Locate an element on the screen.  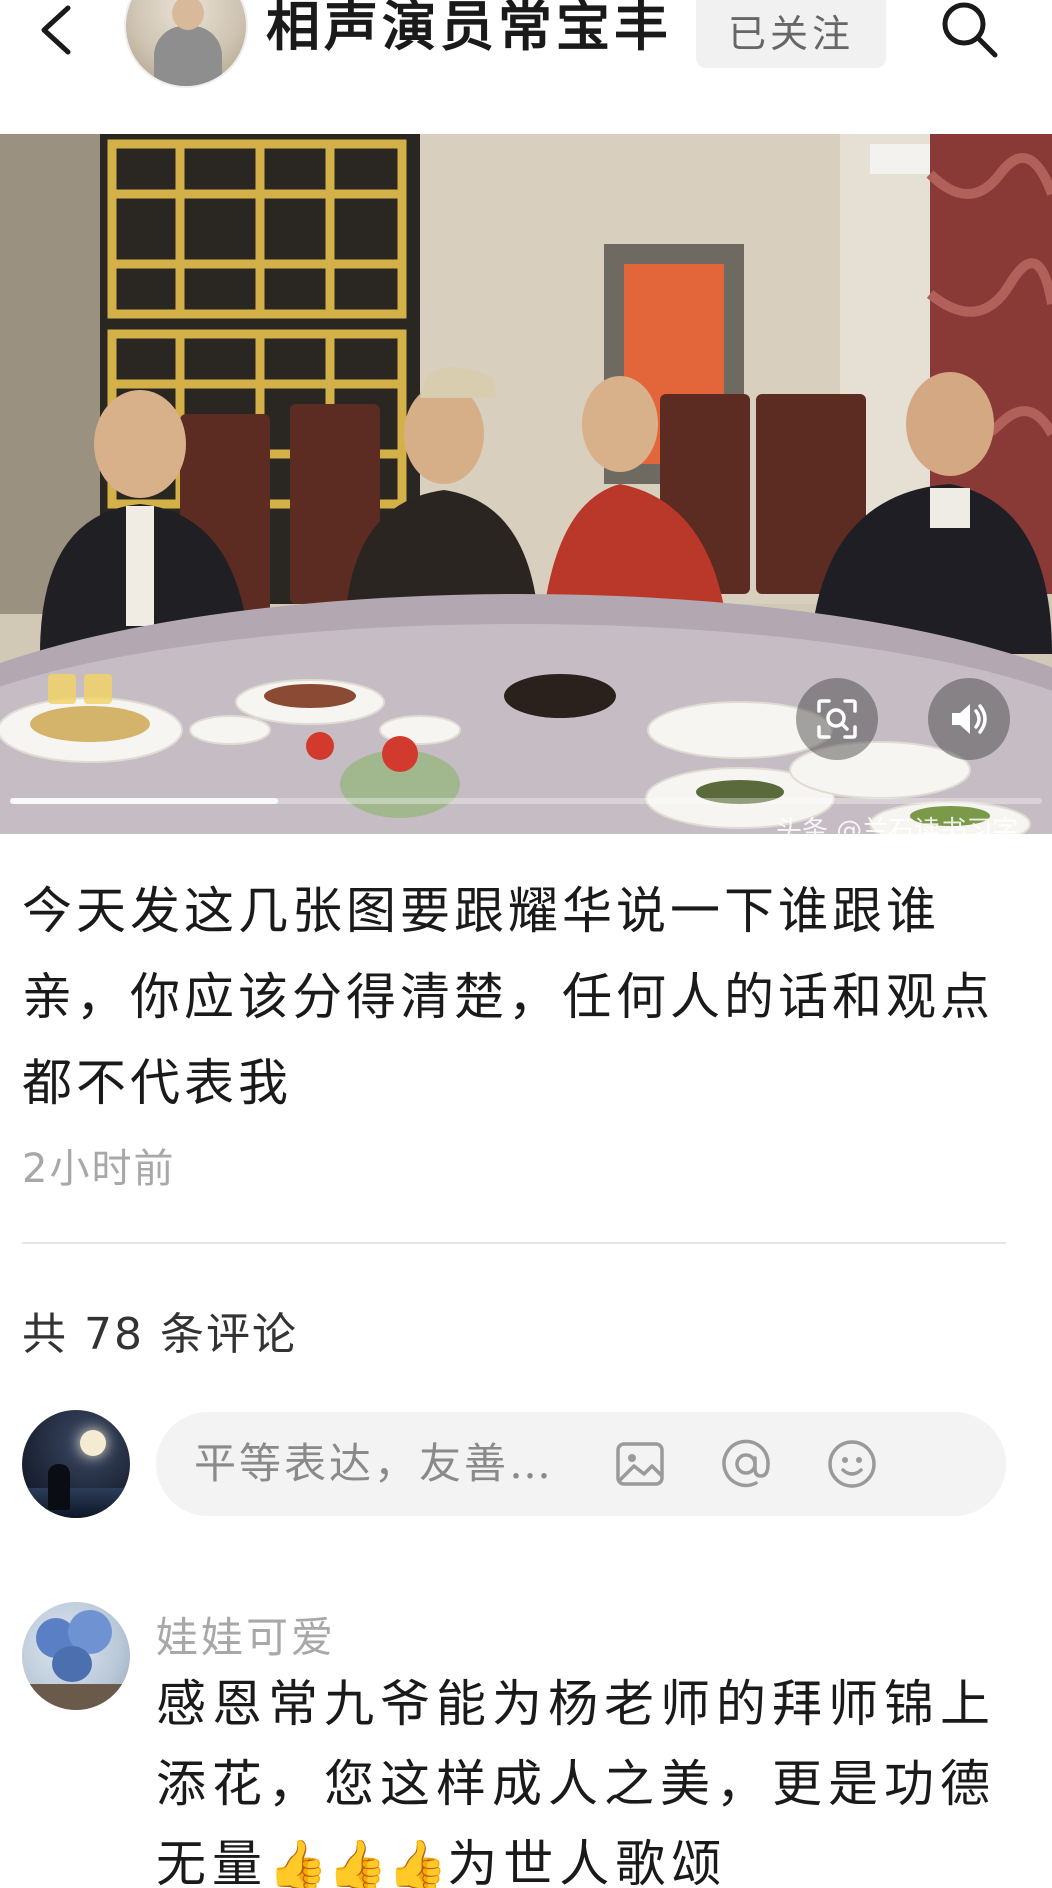
avatar-figure is located at coordinates (59, 1487).